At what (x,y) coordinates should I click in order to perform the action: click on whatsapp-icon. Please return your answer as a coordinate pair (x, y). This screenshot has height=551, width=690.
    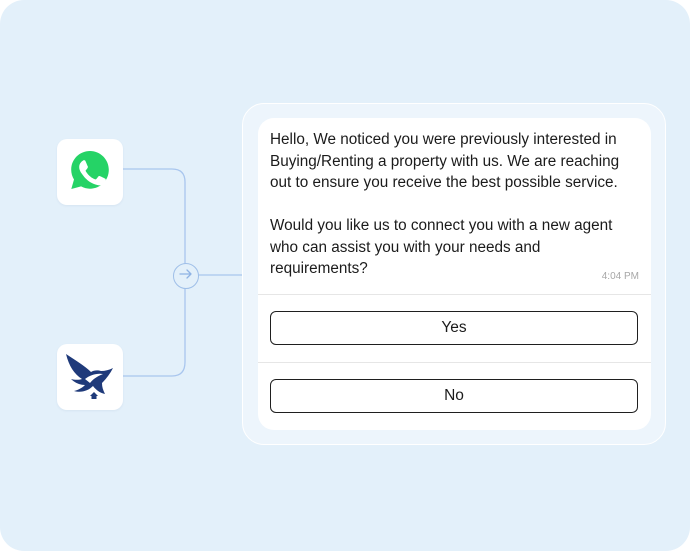
    Looking at the image, I should click on (90, 172).